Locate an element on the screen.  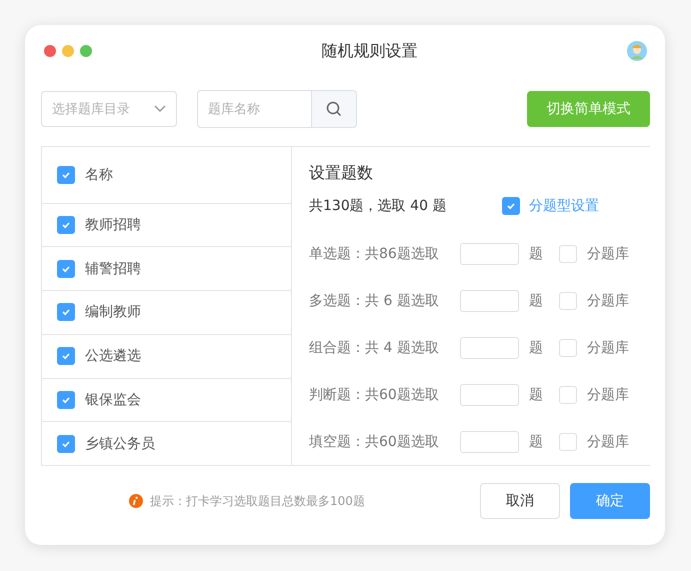
category-select: 选择题库目录 is located at coordinates (109, 109).